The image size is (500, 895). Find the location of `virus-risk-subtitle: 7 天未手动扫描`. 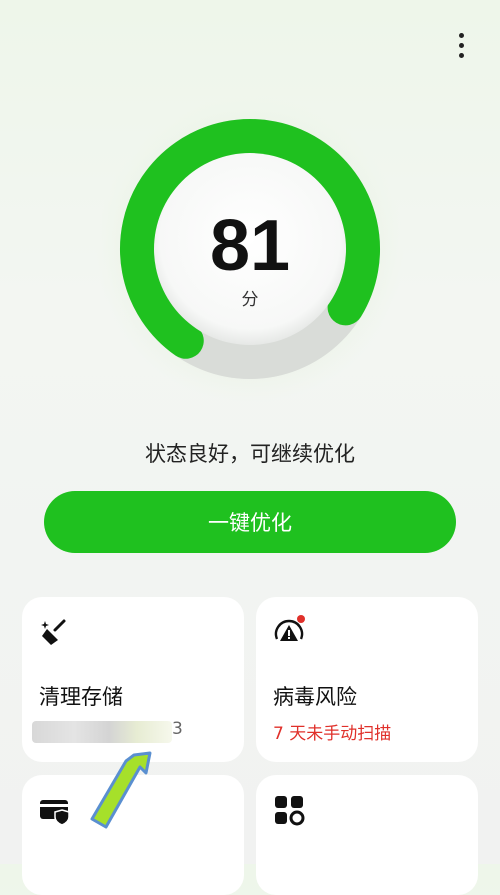

virus-risk-subtitle: 7 天未手动扫描 is located at coordinates (332, 734).